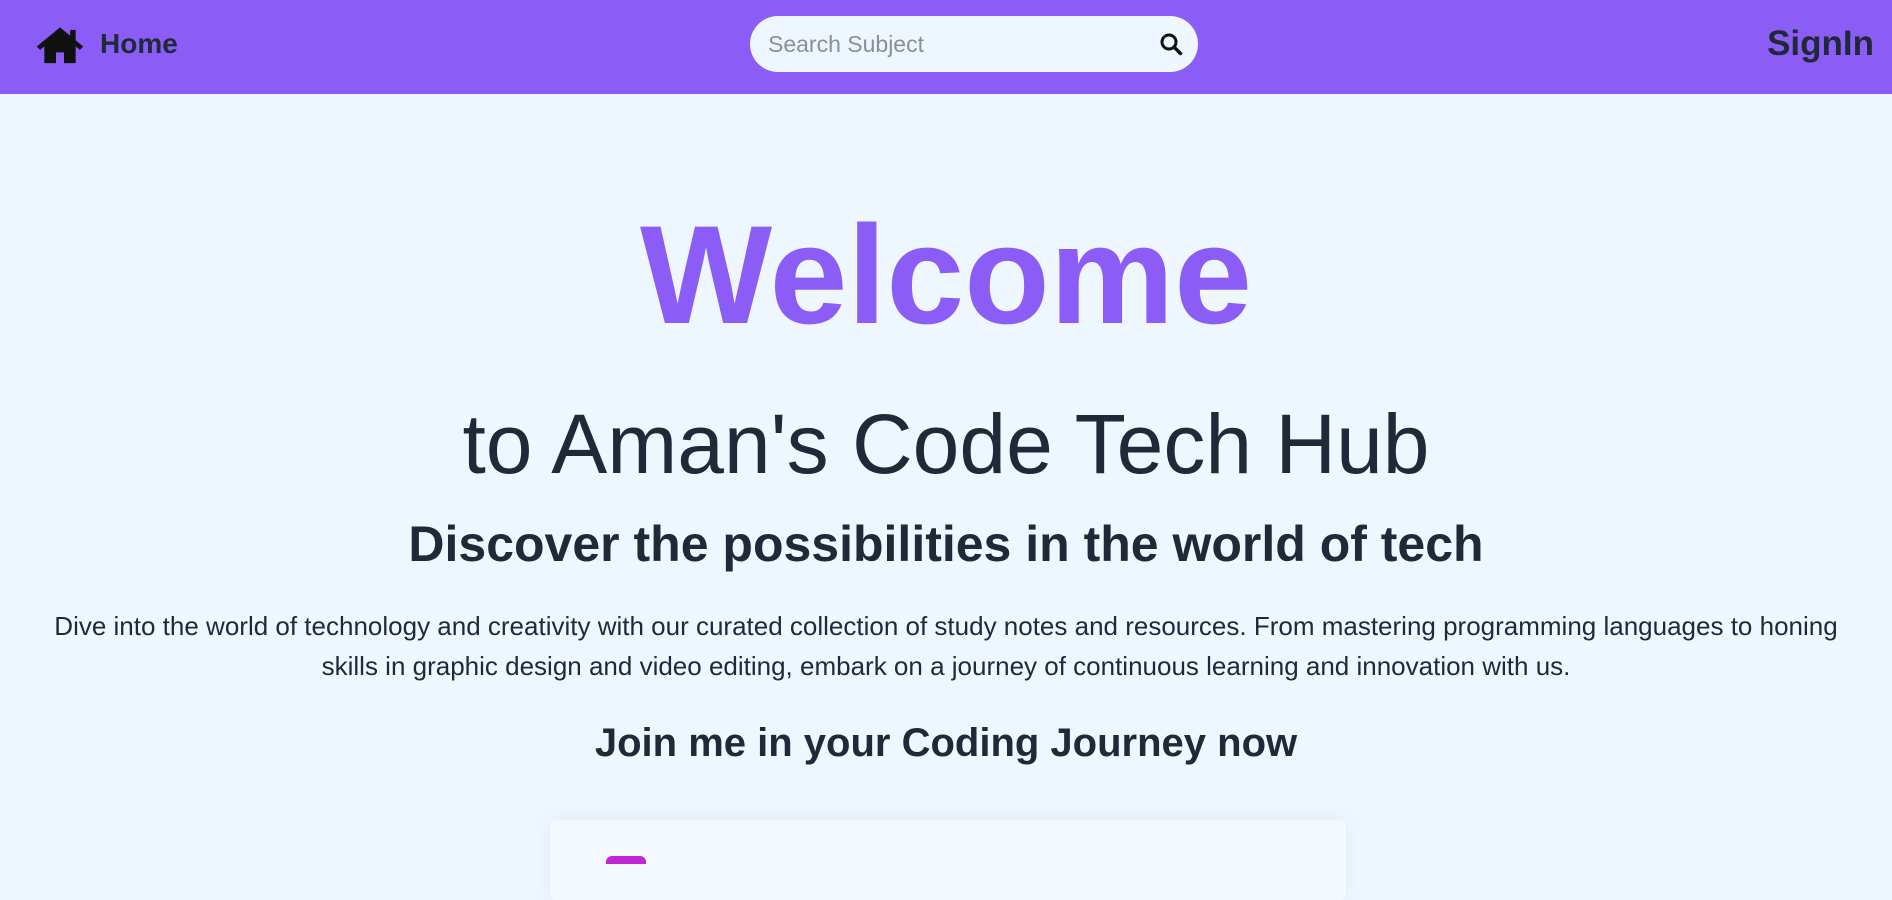 The image size is (1892, 900). I want to click on card-icon, so click(626, 860).